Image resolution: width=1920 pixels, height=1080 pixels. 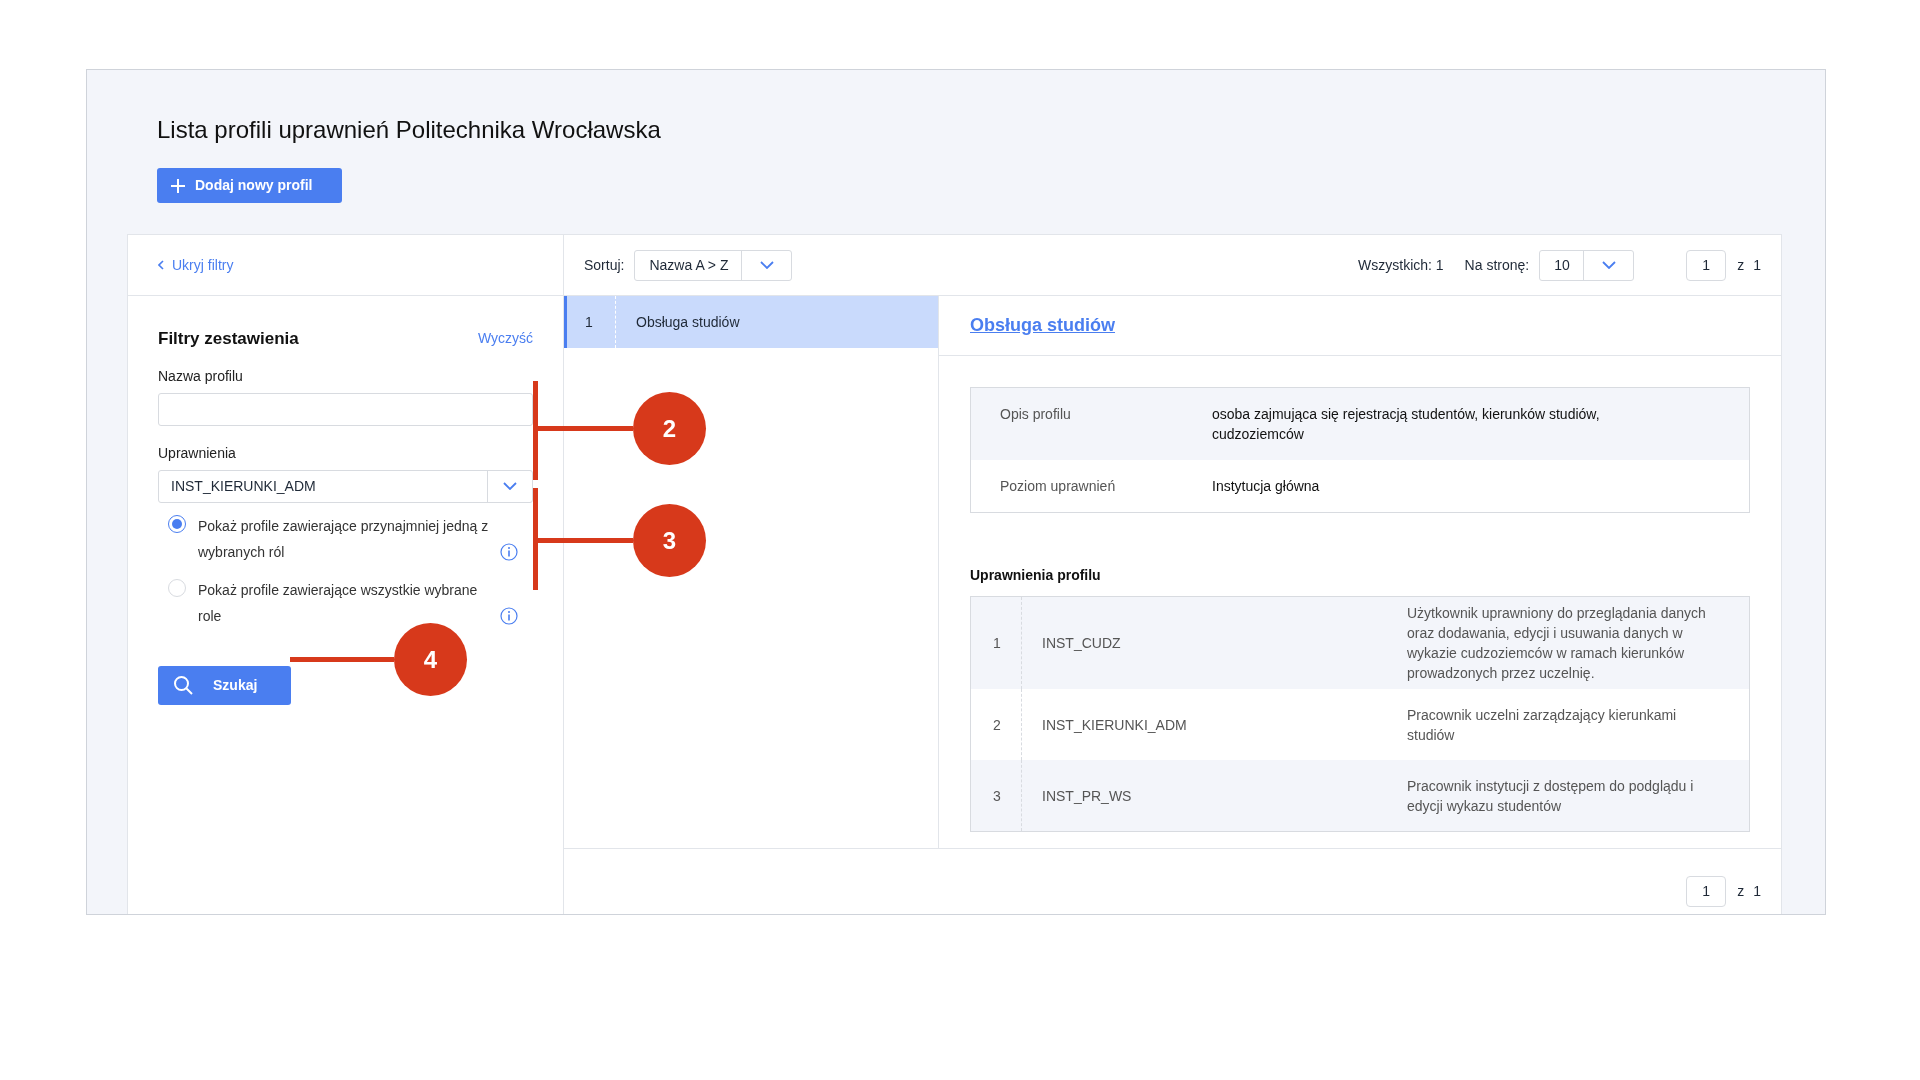 I want to click on permission-code: INST_KIERUNKI_ADM, so click(x=1114, y=725).